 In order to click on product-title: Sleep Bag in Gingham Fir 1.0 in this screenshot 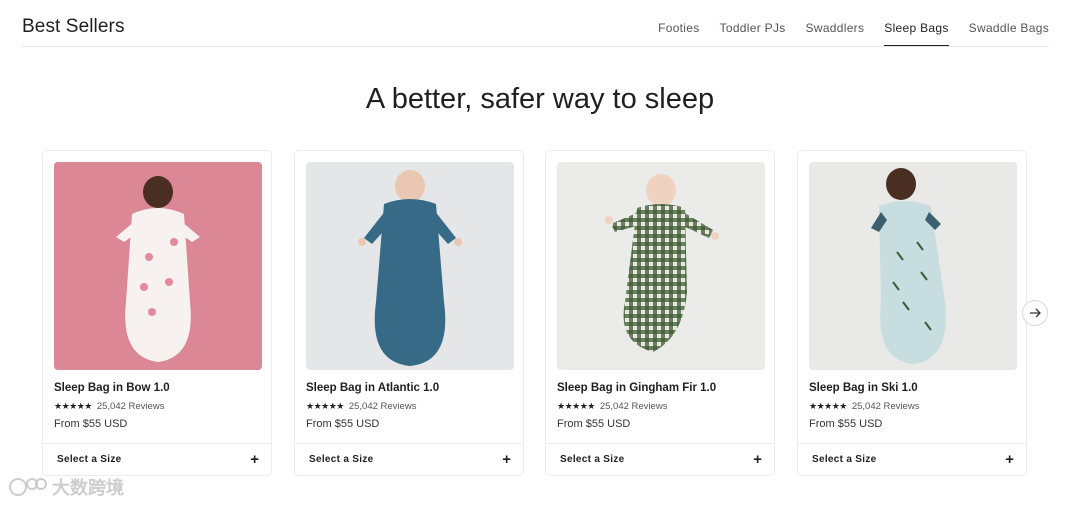, I will do `click(636, 388)`.